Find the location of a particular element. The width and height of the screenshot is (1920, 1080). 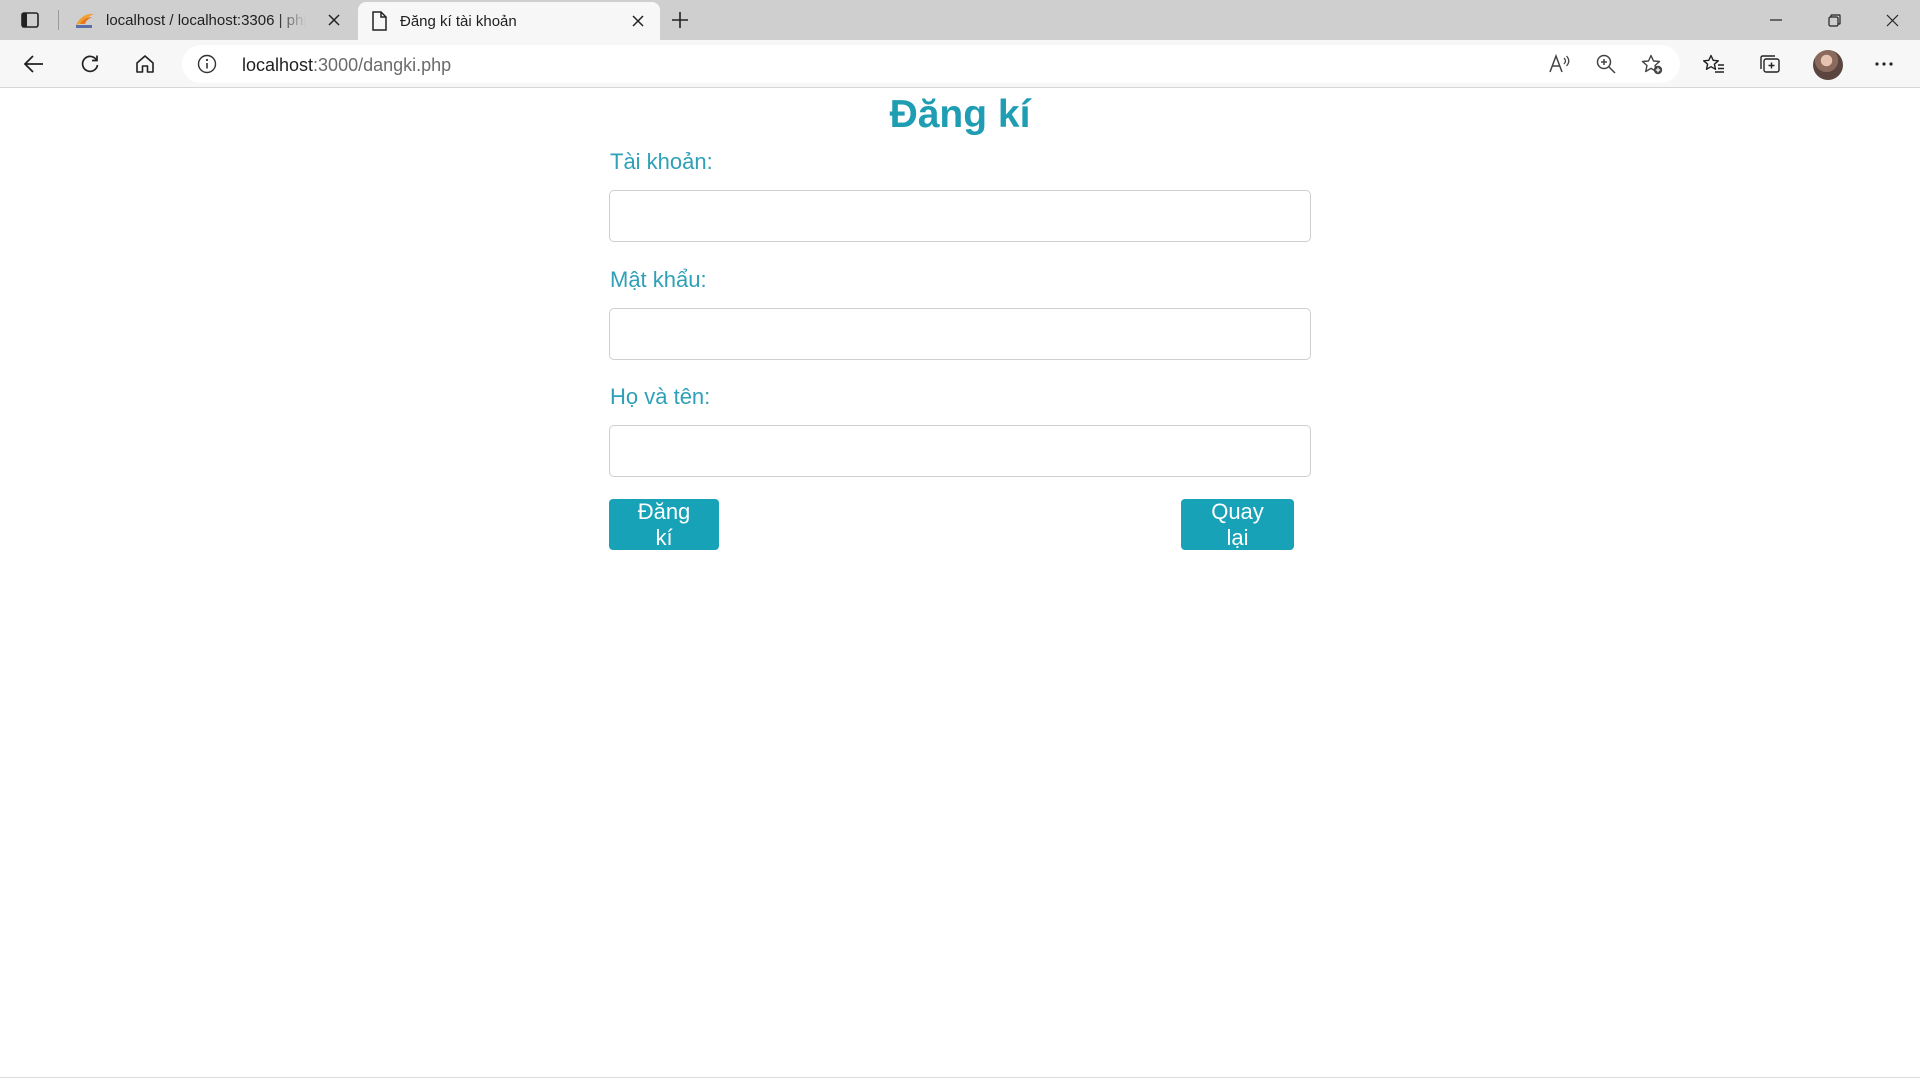

favorites-button is located at coordinates (1714, 64).